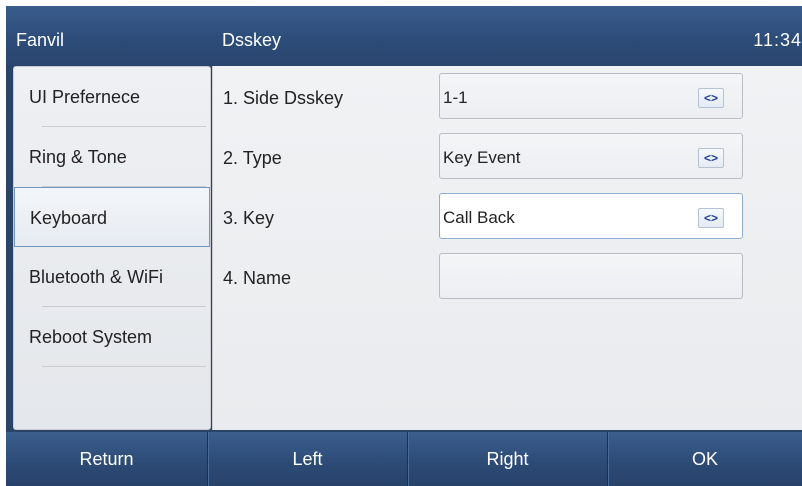 The height and width of the screenshot is (486, 802). I want to click on right-button: Right, so click(508, 459).